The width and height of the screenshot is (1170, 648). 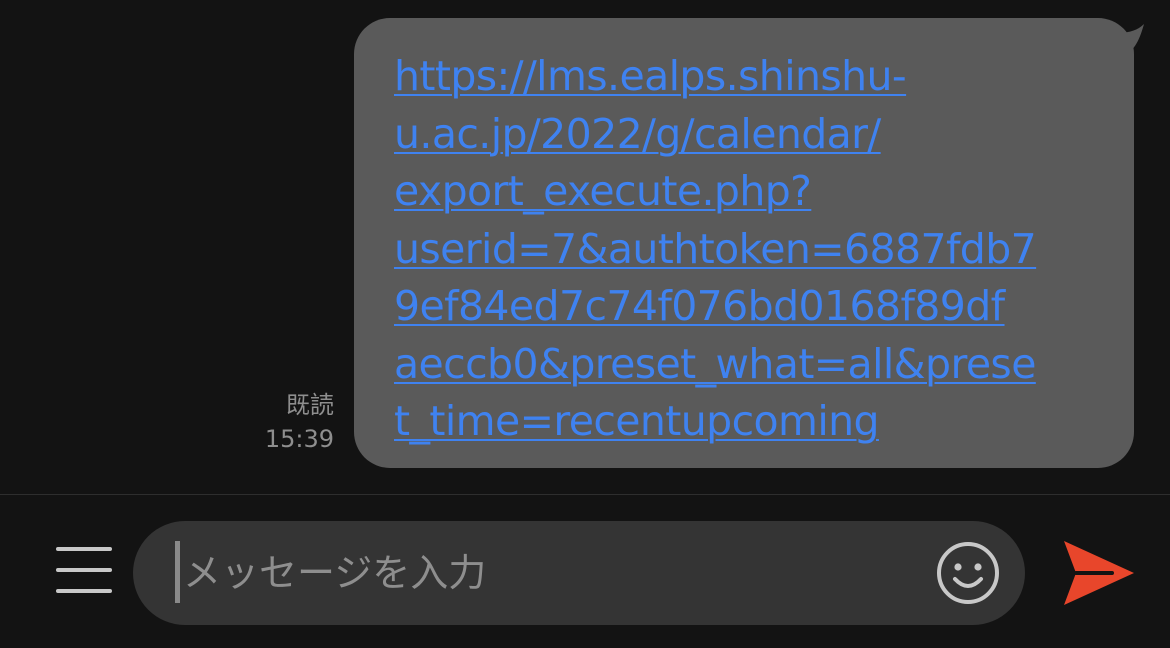 I want to click on message-meta: 既読 15:39, so click(x=299, y=422).